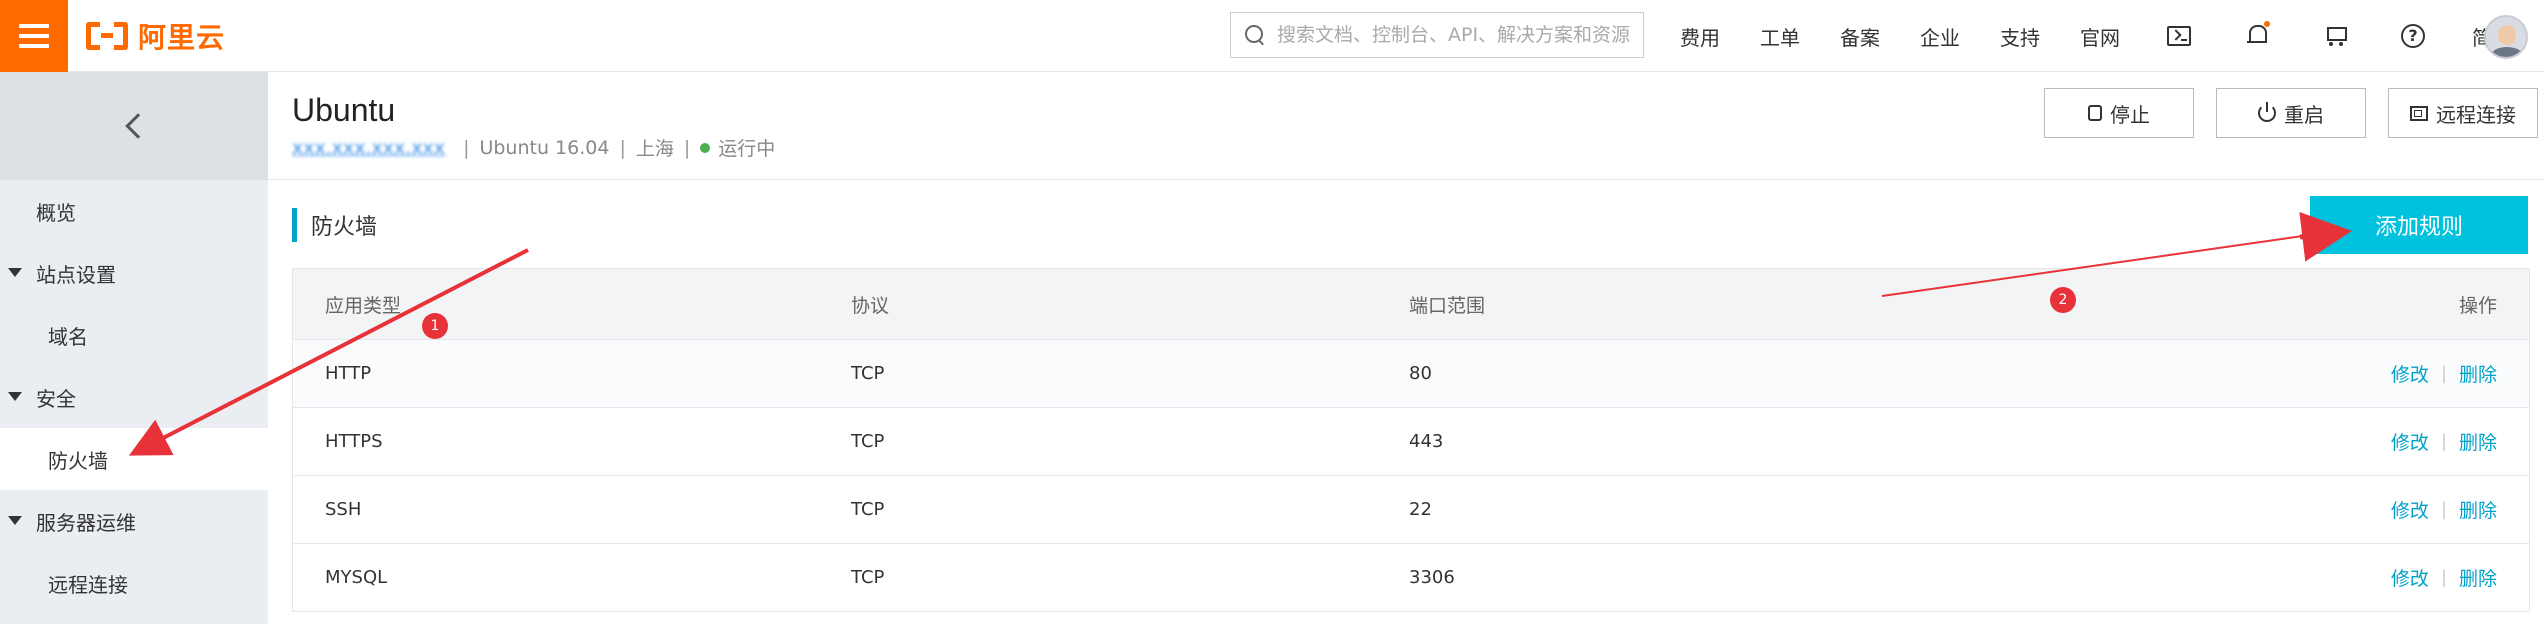  I want to click on sidebar-item-overview: 概览, so click(134, 211).